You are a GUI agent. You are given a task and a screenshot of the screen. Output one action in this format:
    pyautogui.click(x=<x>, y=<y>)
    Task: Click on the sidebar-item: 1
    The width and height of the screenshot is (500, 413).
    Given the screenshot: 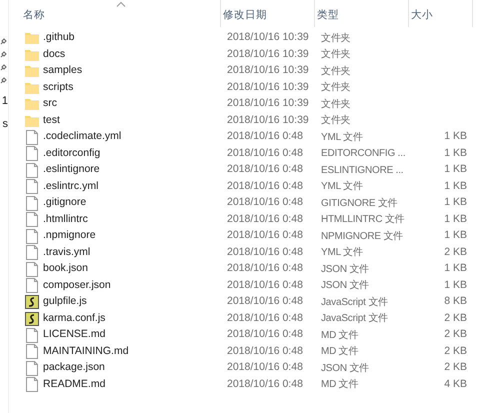 What is the action you would take?
    pyautogui.click(x=5, y=101)
    